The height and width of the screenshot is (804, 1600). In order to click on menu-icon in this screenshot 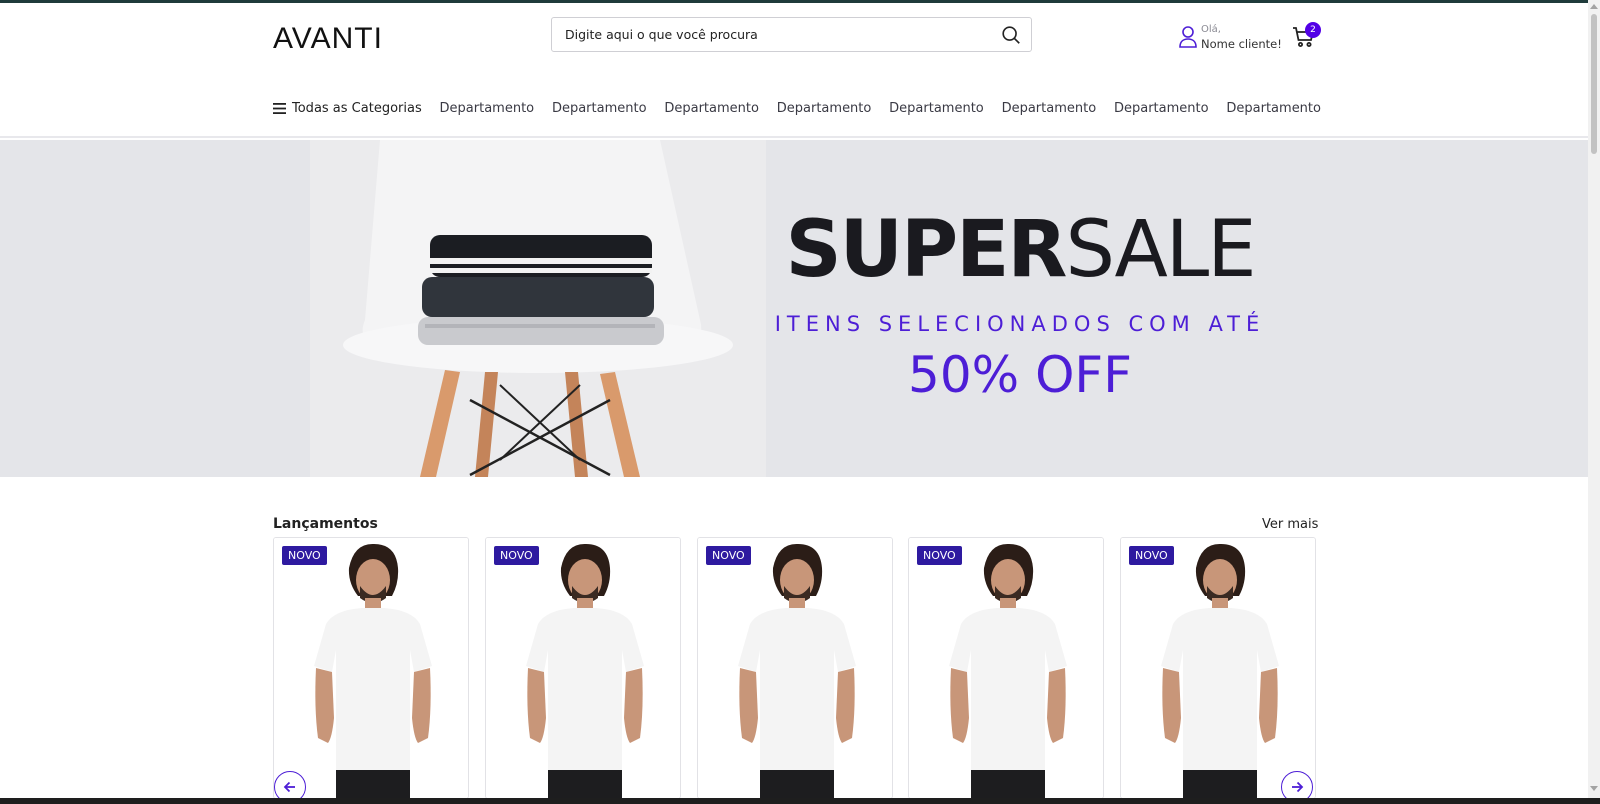, I will do `click(279, 108)`.